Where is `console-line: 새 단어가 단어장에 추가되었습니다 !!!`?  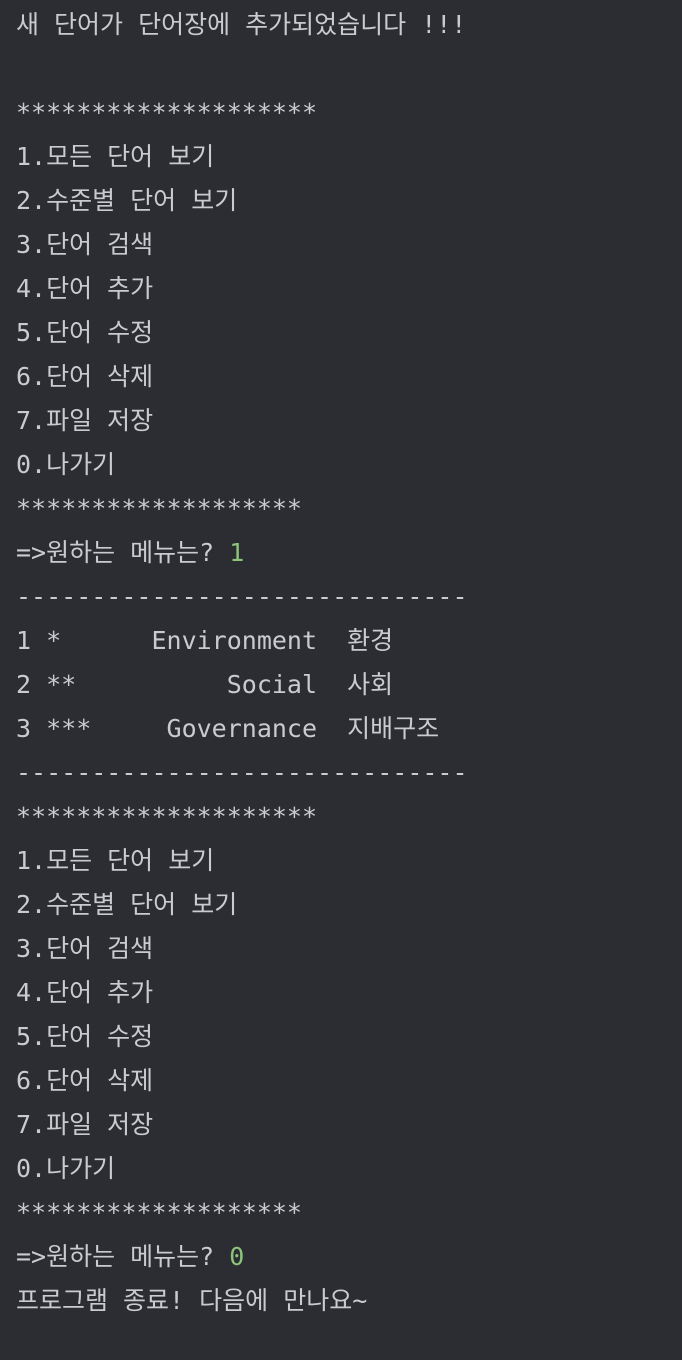 console-line: 새 단어가 단어장에 추가되었습니다 !!! is located at coordinates (349, 25).